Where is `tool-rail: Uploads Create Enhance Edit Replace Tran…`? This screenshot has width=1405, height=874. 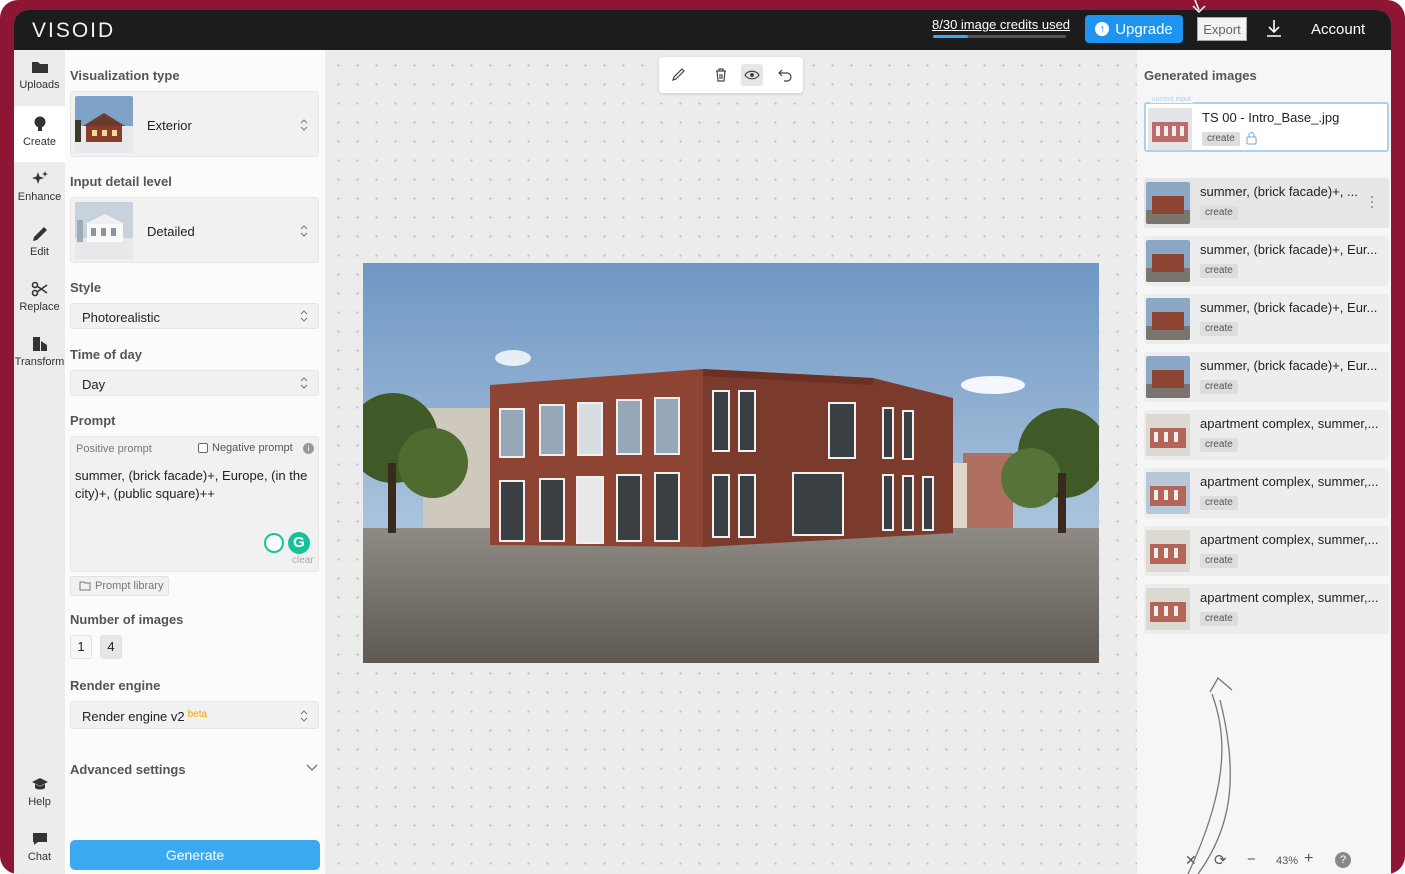 tool-rail: Uploads Create Enhance Edit Replace Tran… is located at coordinates (39, 462).